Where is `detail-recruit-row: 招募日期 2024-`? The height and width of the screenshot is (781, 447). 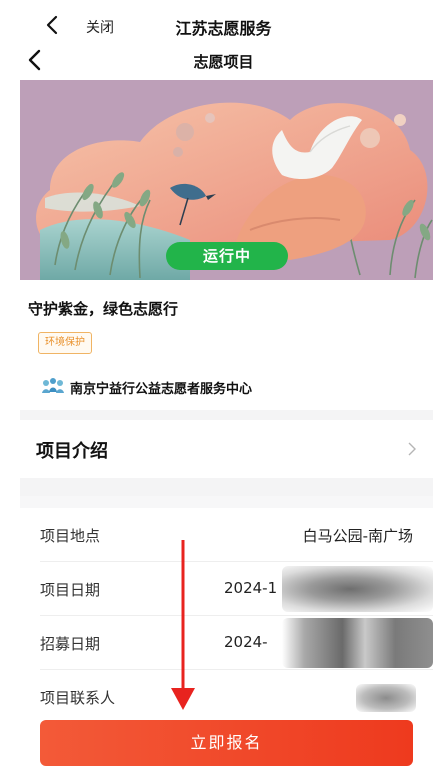 detail-recruit-row: 招募日期 2024- is located at coordinates (226, 643).